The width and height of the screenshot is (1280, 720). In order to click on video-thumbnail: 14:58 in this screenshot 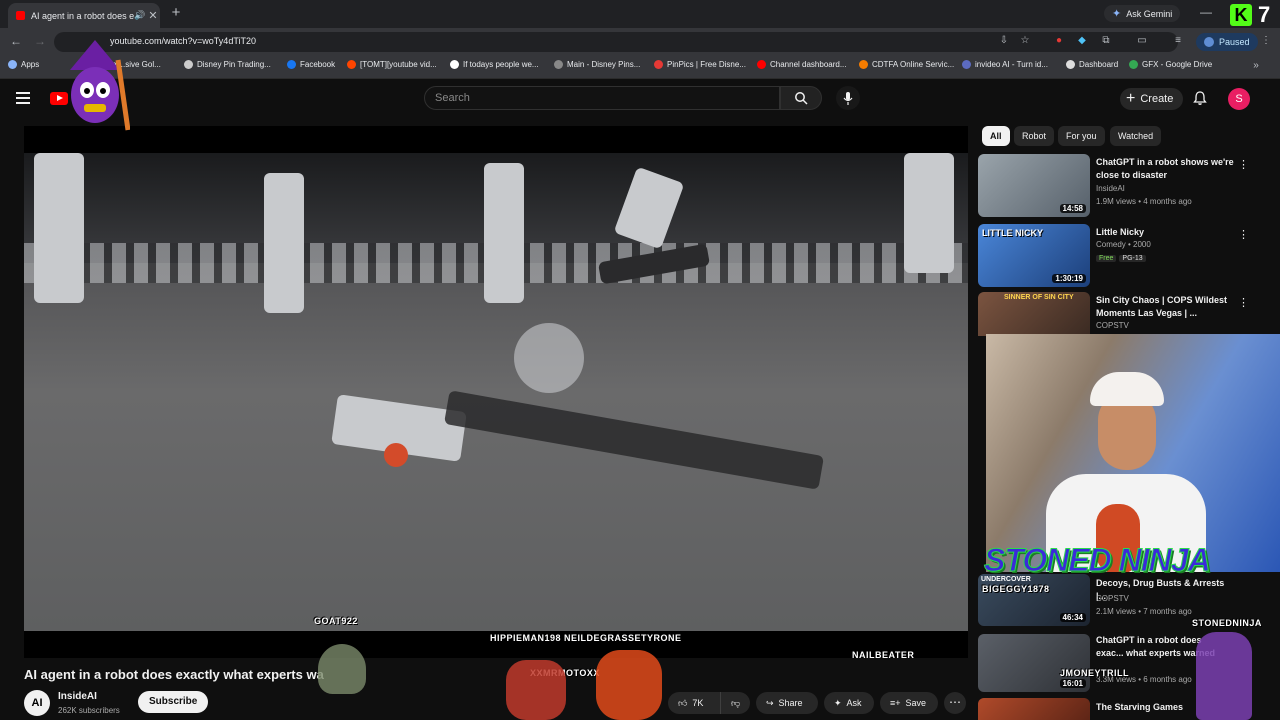, I will do `click(1034, 185)`.